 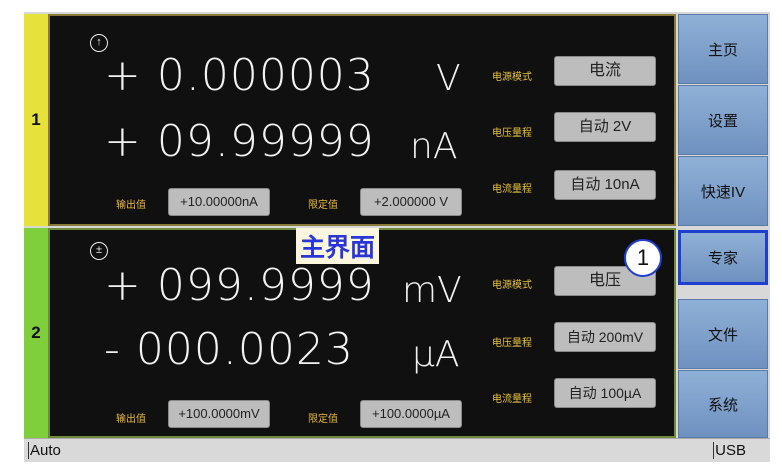 What do you see at coordinates (411, 414) in the screenshot?
I see `channel-2-limit-value: +100.0000µA` at bounding box center [411, 414].